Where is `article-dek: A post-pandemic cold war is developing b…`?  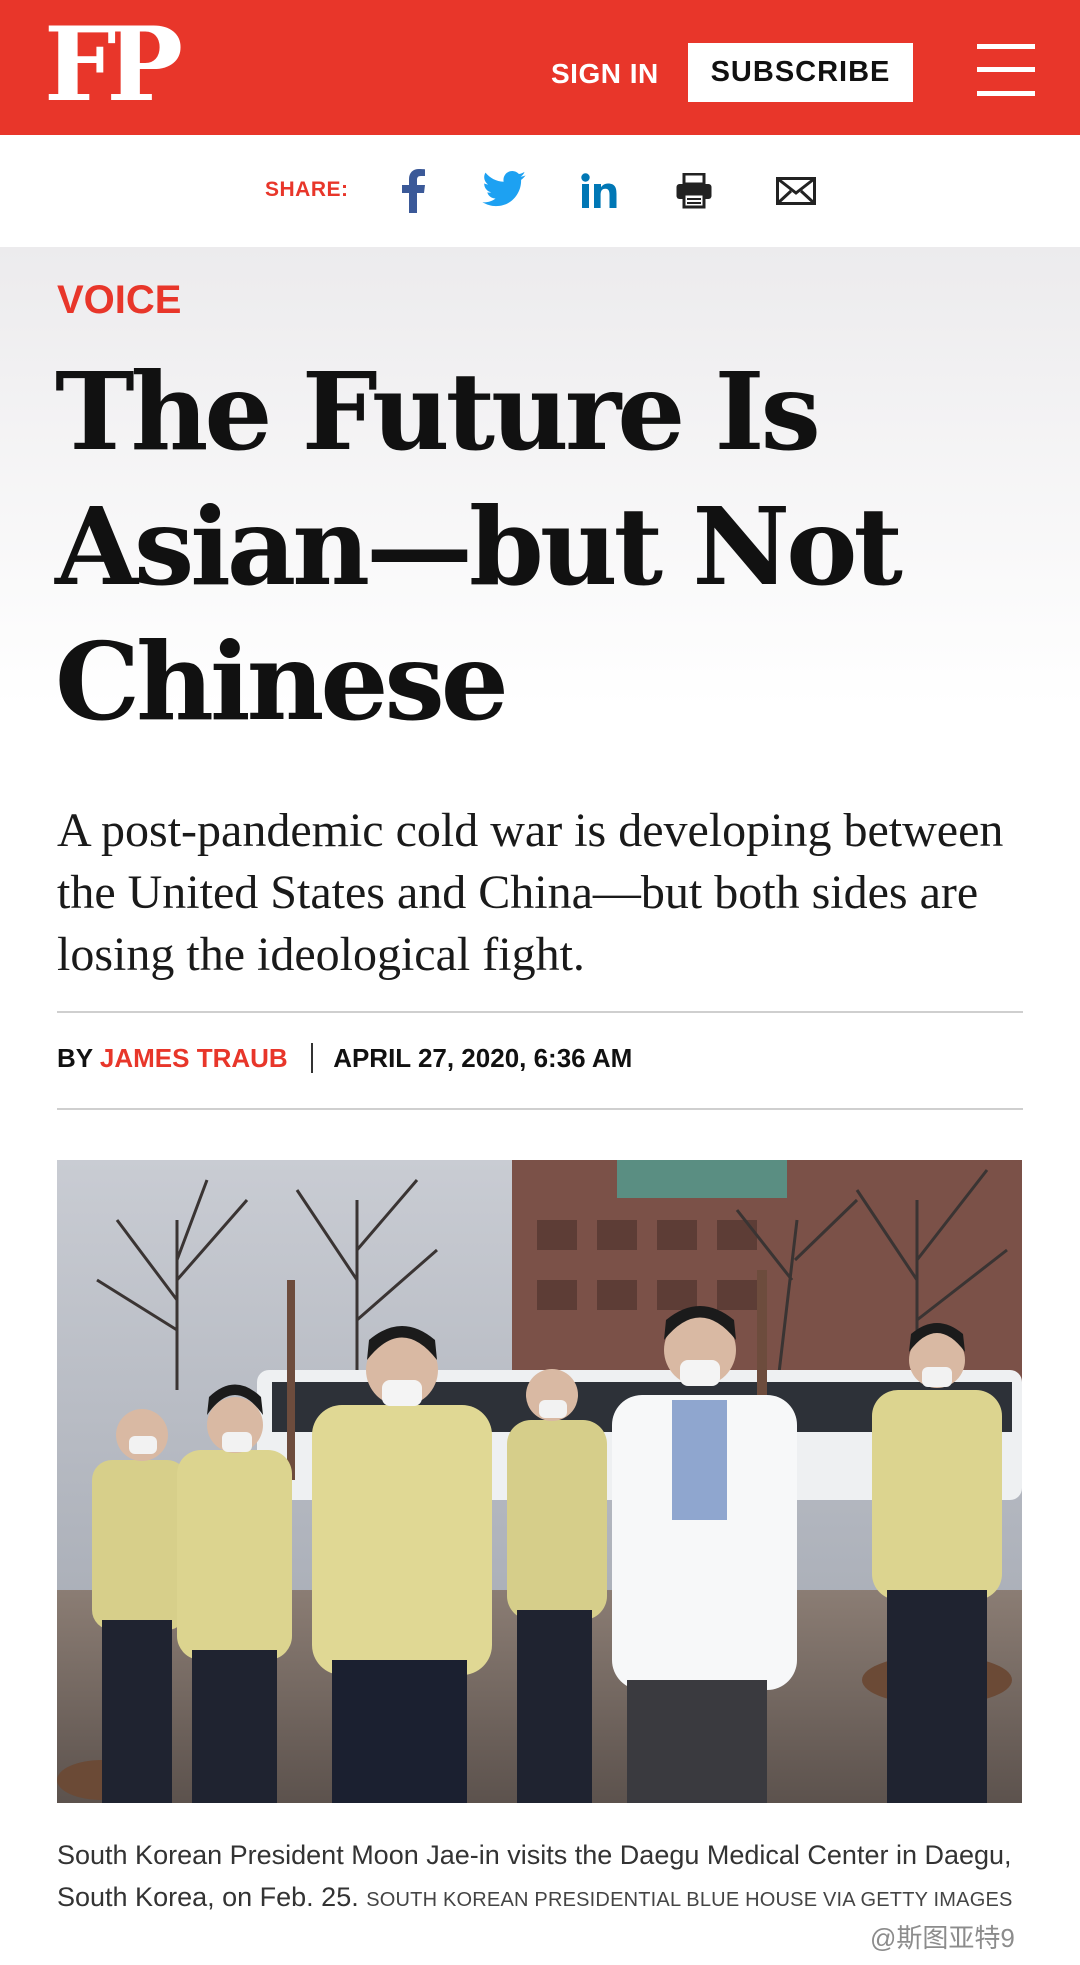 article-dek: A post-pandemic cold war is developing b… is located at coordinates (530, 892).